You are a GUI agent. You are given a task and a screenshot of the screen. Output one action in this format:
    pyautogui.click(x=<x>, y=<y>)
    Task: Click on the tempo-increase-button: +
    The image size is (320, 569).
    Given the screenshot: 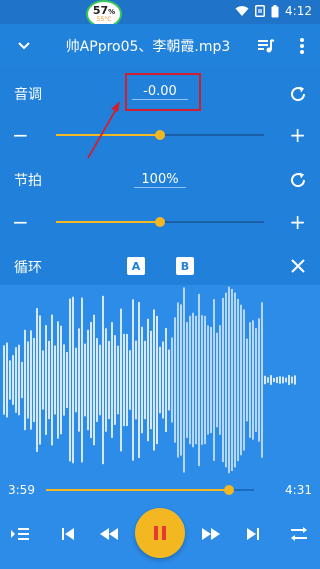 What is the action you would take?
    pyautogui.click(x=297, y=222)
    